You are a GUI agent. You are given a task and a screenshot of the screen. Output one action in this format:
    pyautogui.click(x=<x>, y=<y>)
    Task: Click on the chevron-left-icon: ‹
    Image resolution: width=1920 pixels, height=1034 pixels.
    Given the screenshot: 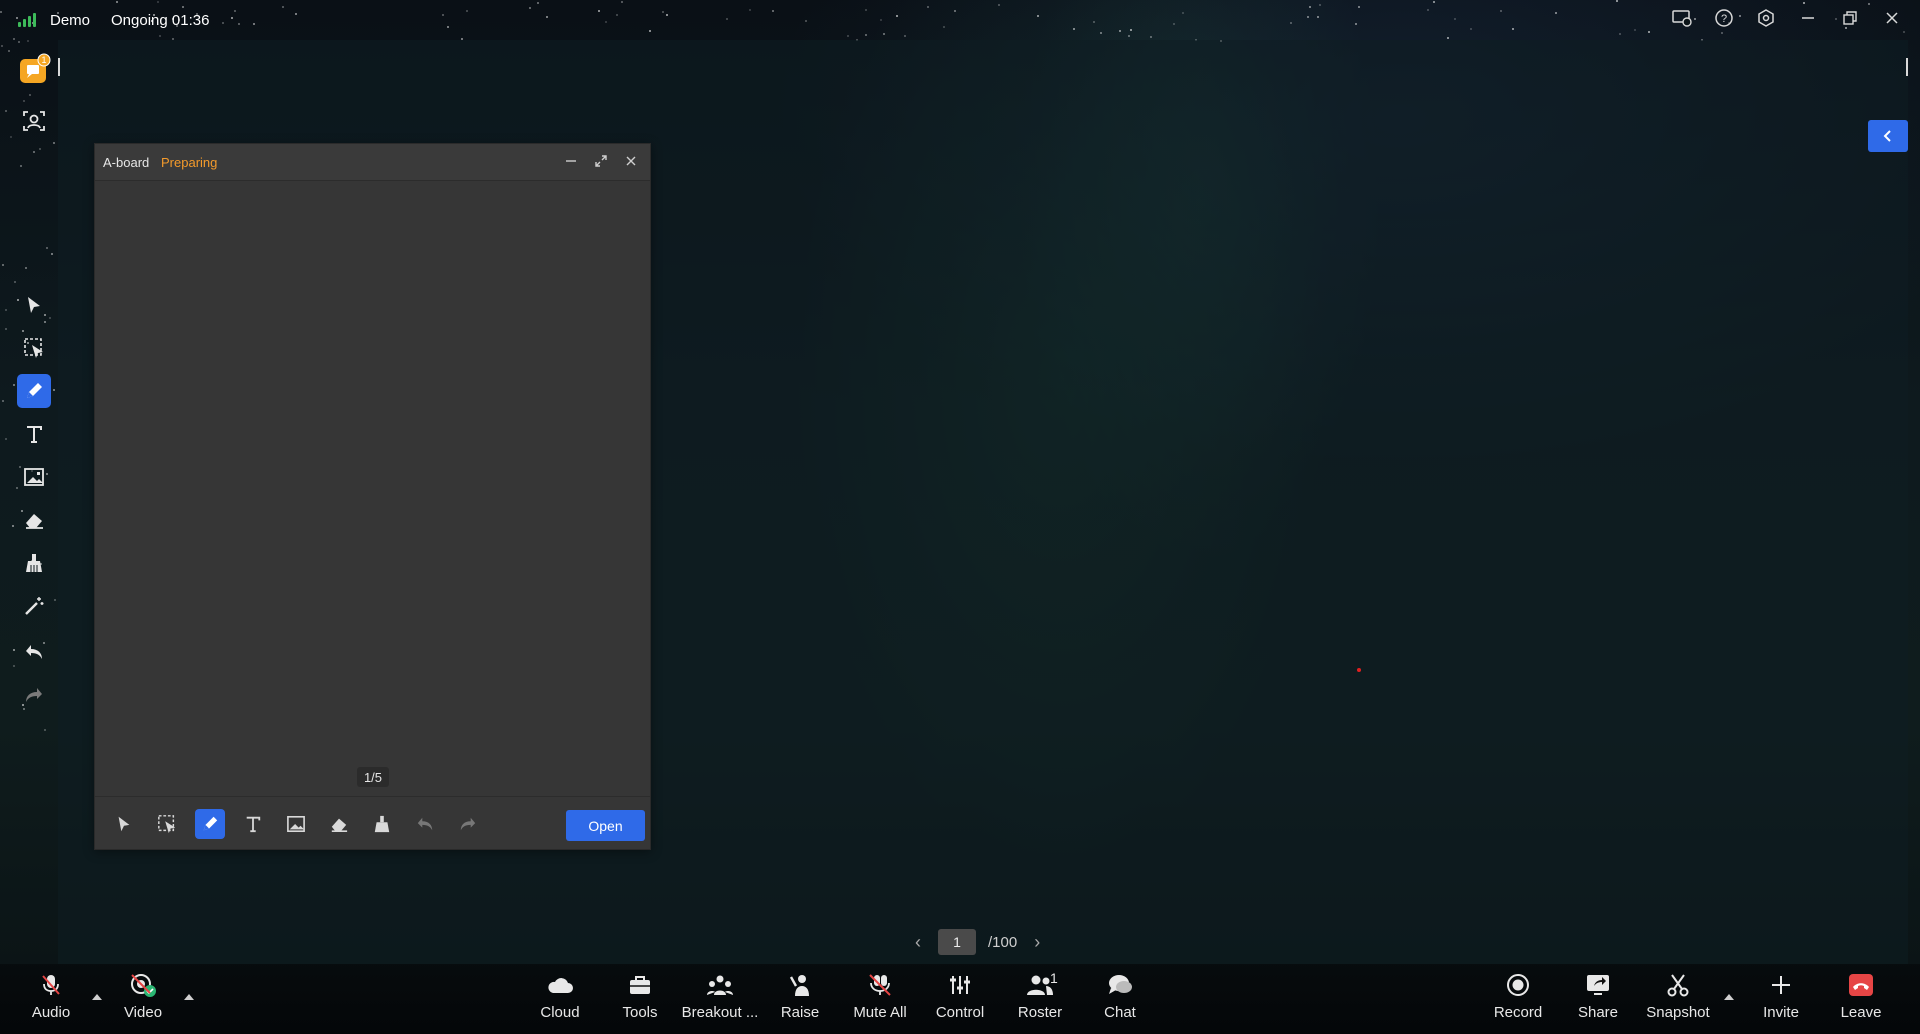 What is the action you would take?
    pyautogui.click(x=918, y=942)
    